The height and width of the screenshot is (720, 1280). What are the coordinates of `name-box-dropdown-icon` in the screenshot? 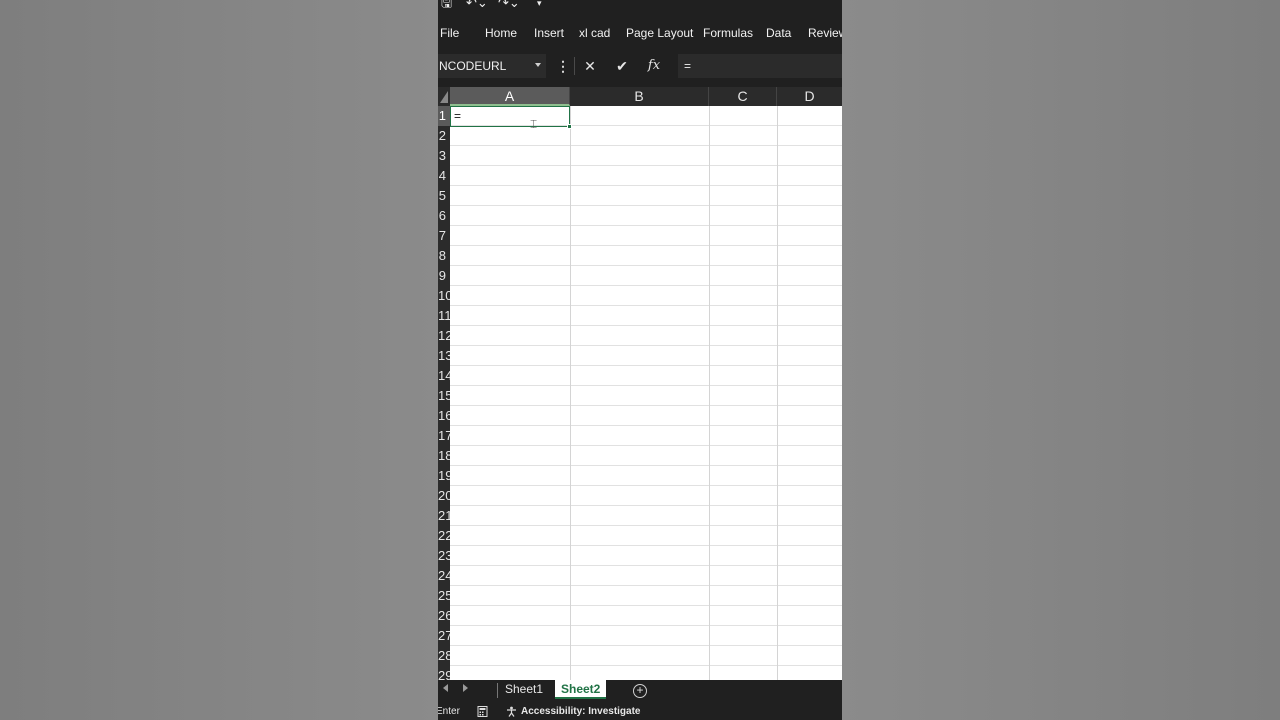 It's located at (538, 65).